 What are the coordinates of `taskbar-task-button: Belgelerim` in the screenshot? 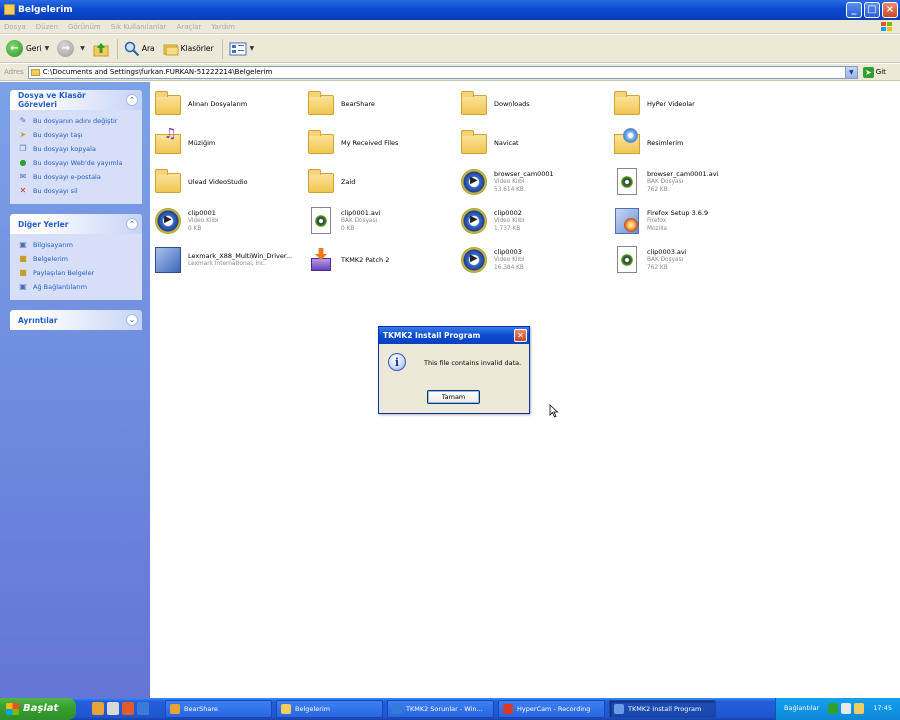 It's located at (329, 709).